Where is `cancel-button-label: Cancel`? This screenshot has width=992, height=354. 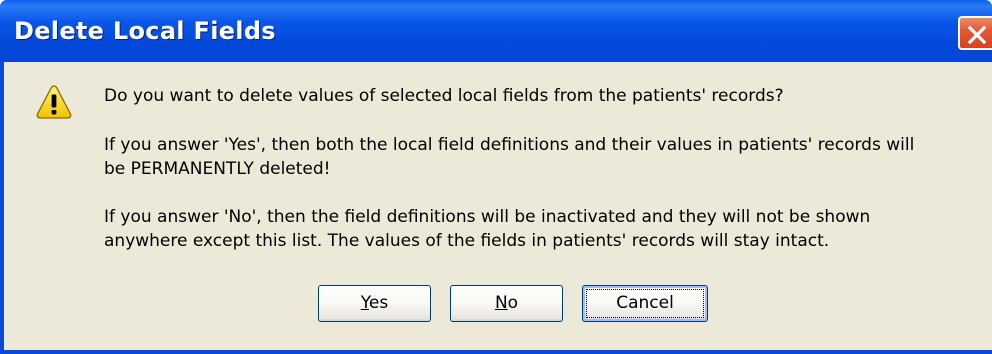 cancel-button-label: Cancel is located at coordinates (645, 303).